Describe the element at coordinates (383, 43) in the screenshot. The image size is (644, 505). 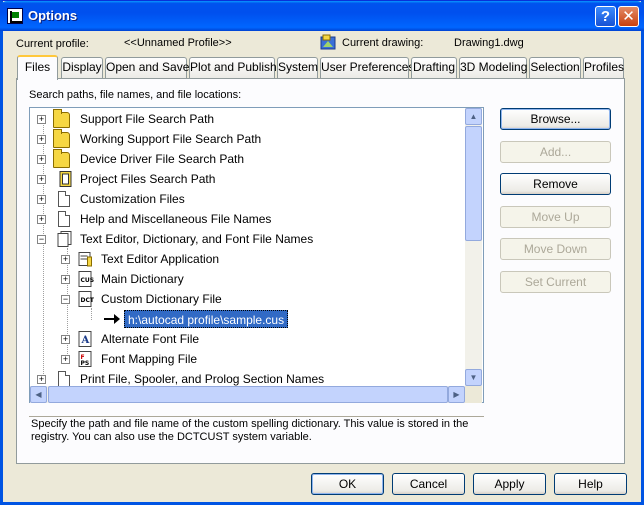
I see `current-drawing-label: Current drawing:` at that location.